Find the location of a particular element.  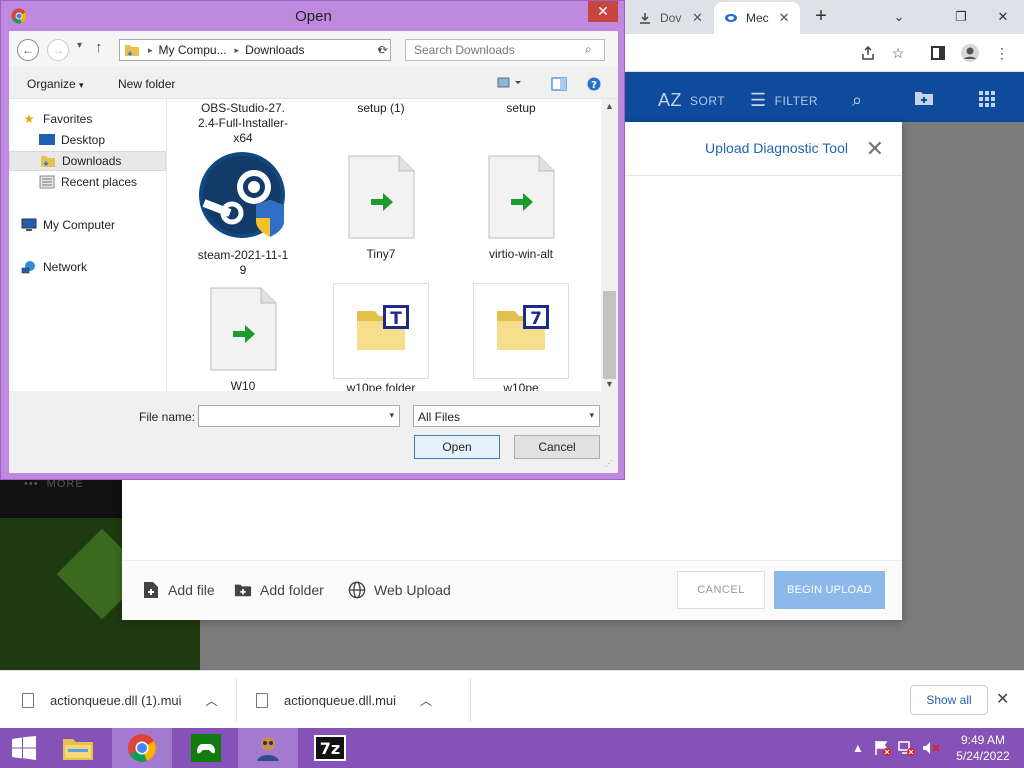

tab-label: Dov is located at coordinates (671, 18).